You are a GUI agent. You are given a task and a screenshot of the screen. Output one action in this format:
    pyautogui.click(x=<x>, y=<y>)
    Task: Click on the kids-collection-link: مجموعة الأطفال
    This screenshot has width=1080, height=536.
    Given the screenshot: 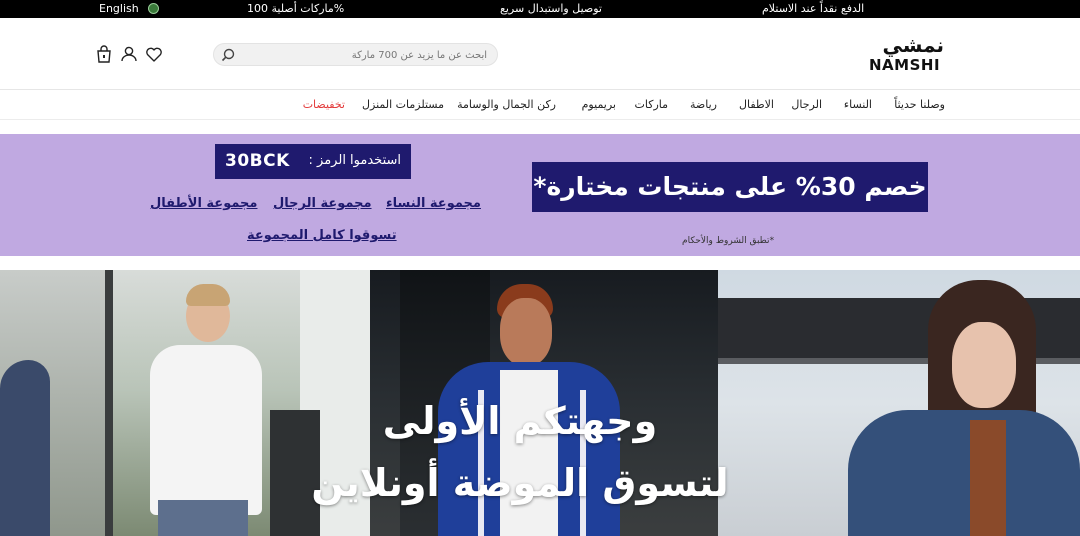 What is the action you would take?
    pyautogui.click(x=203, y=204)
    